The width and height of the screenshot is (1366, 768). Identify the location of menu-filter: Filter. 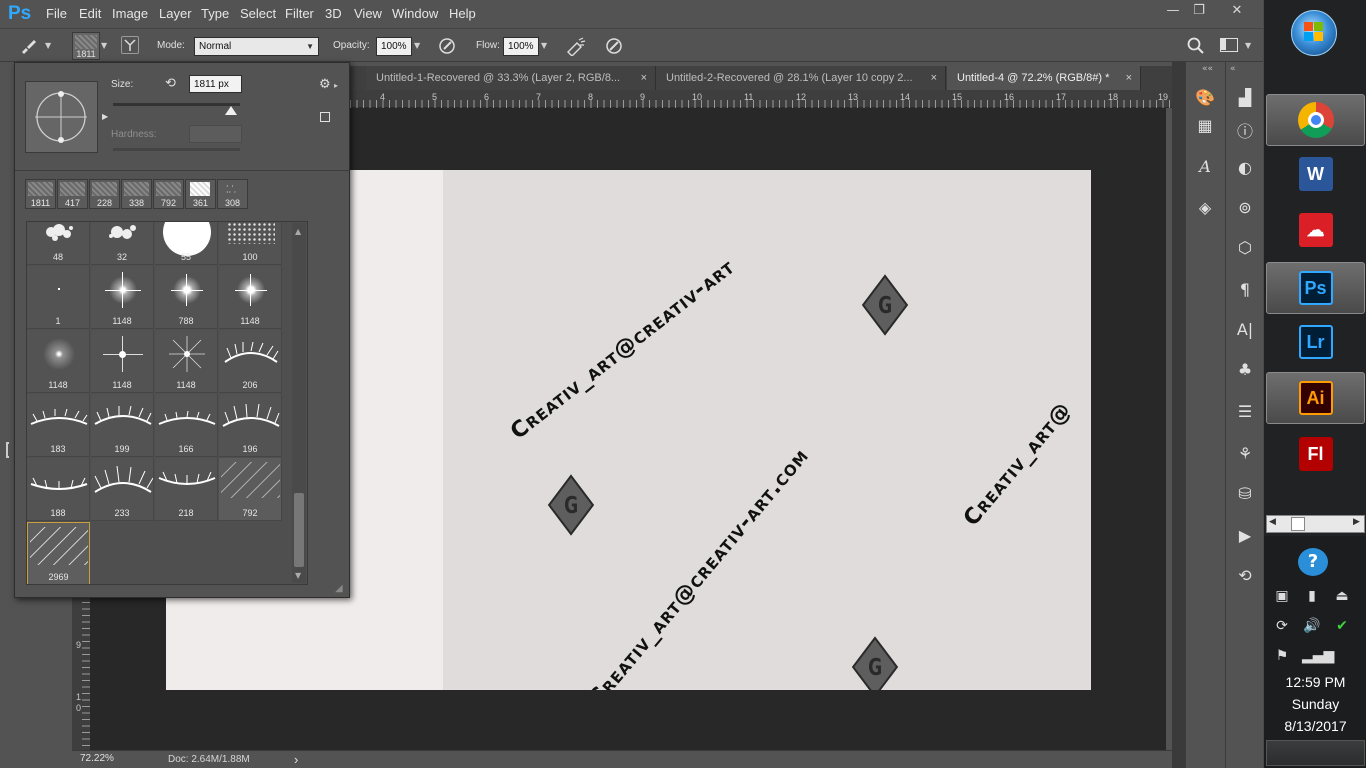
(299, 13).